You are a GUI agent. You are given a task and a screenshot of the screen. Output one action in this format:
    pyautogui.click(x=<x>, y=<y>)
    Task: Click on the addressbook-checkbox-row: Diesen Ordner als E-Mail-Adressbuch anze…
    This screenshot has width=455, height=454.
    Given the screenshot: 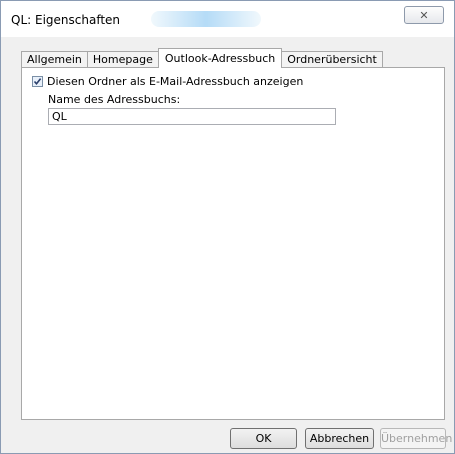 What is the action you would take?
    pyautogui.click(x=167, y=81)
    